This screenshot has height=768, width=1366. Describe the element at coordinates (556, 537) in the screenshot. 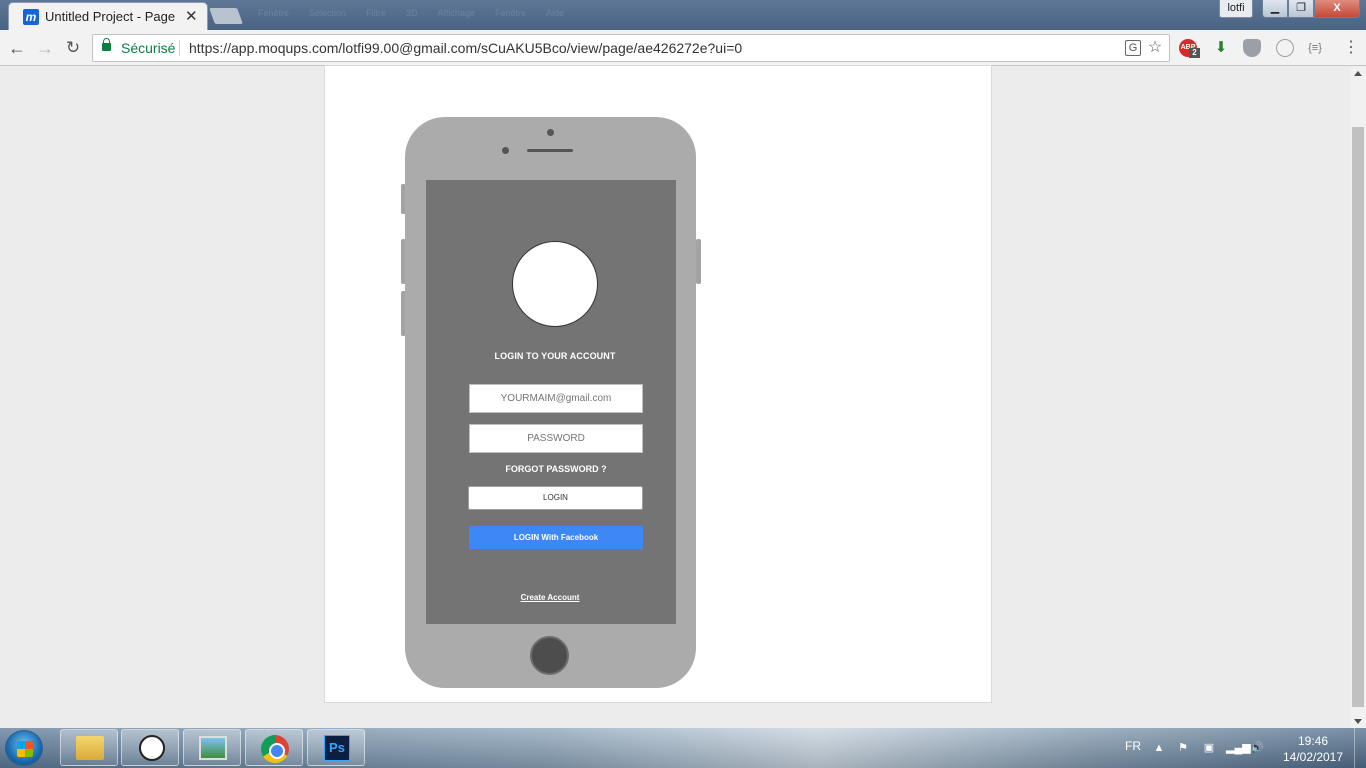

I see `facebook-login-button: LOGIN With Facebook` at that location.